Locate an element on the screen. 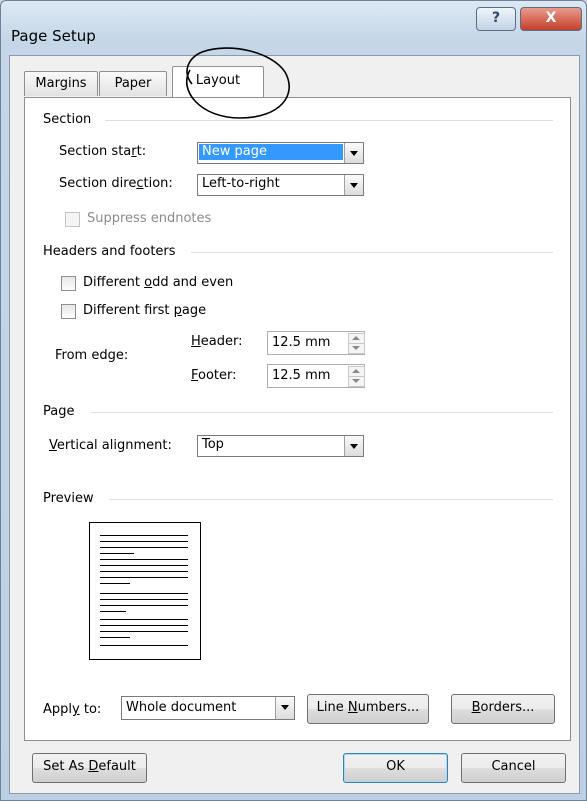  section-heading: Section is located at coordinates (67, 119).